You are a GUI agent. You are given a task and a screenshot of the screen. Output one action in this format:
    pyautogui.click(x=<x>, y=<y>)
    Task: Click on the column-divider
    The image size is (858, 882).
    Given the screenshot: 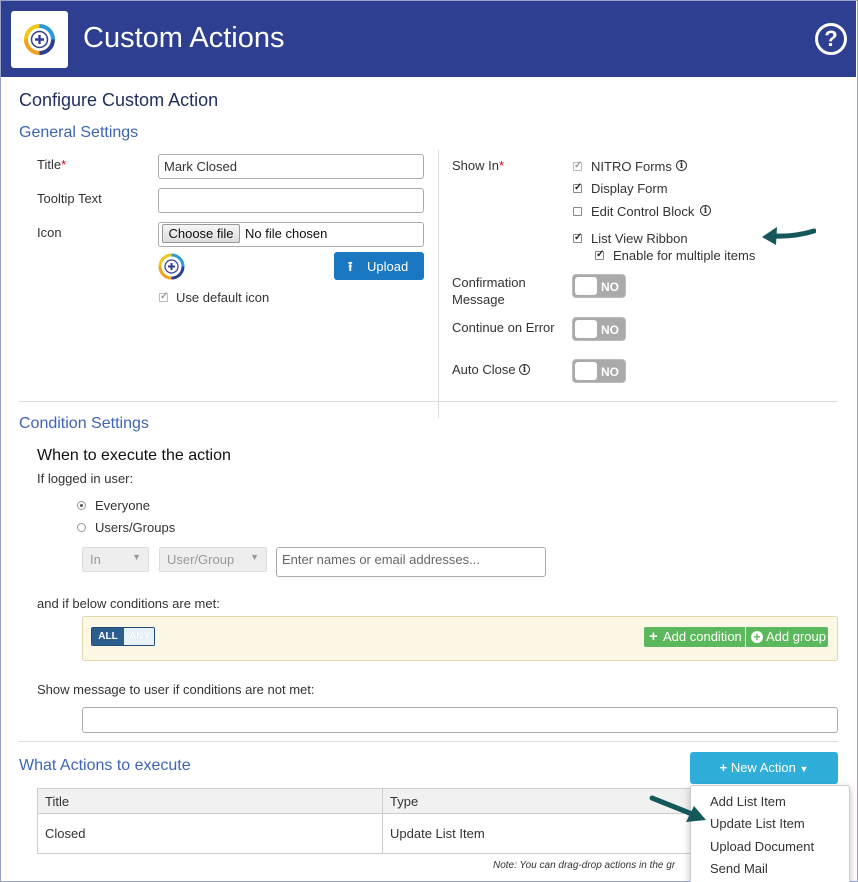 What is the action you would take?
    pyautogui.click(x=438, y=284)
    